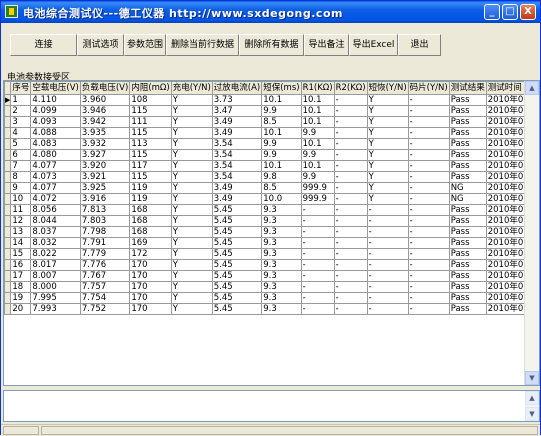  Describe the element at coordinates (55, 276) in the screenshot. I see `table-cell: 8.007` at that location.